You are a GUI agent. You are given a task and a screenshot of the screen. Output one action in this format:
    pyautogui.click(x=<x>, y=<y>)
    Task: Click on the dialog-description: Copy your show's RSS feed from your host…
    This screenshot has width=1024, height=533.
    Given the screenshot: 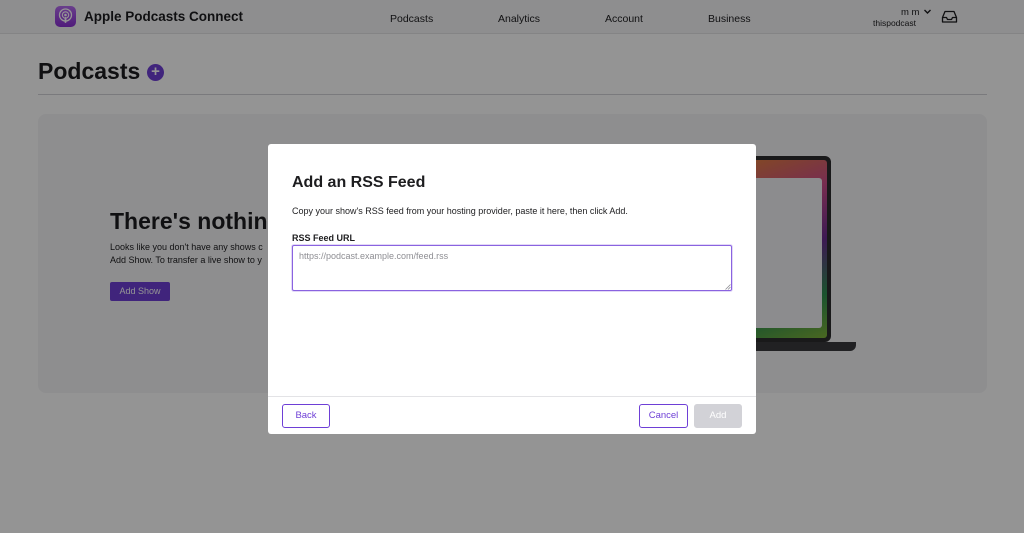 What is the action you would take?
    pyautogui.click(x=460, y=211)
    